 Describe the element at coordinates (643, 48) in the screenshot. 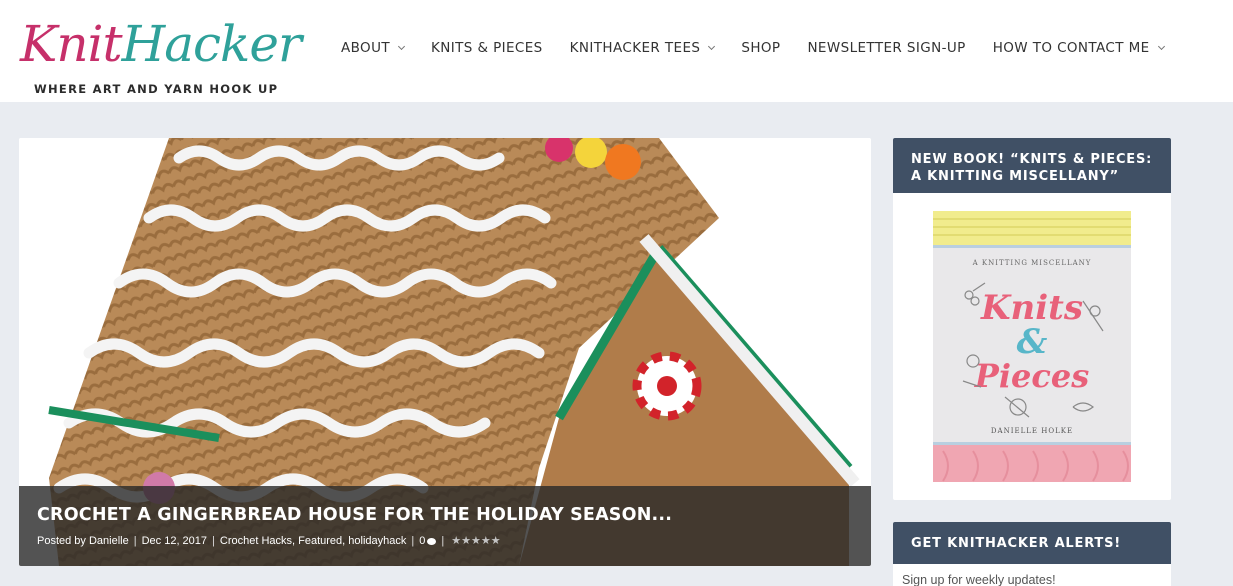

I see `nav-item-knithacker-tees: KNITHACKER TEES` at that location.